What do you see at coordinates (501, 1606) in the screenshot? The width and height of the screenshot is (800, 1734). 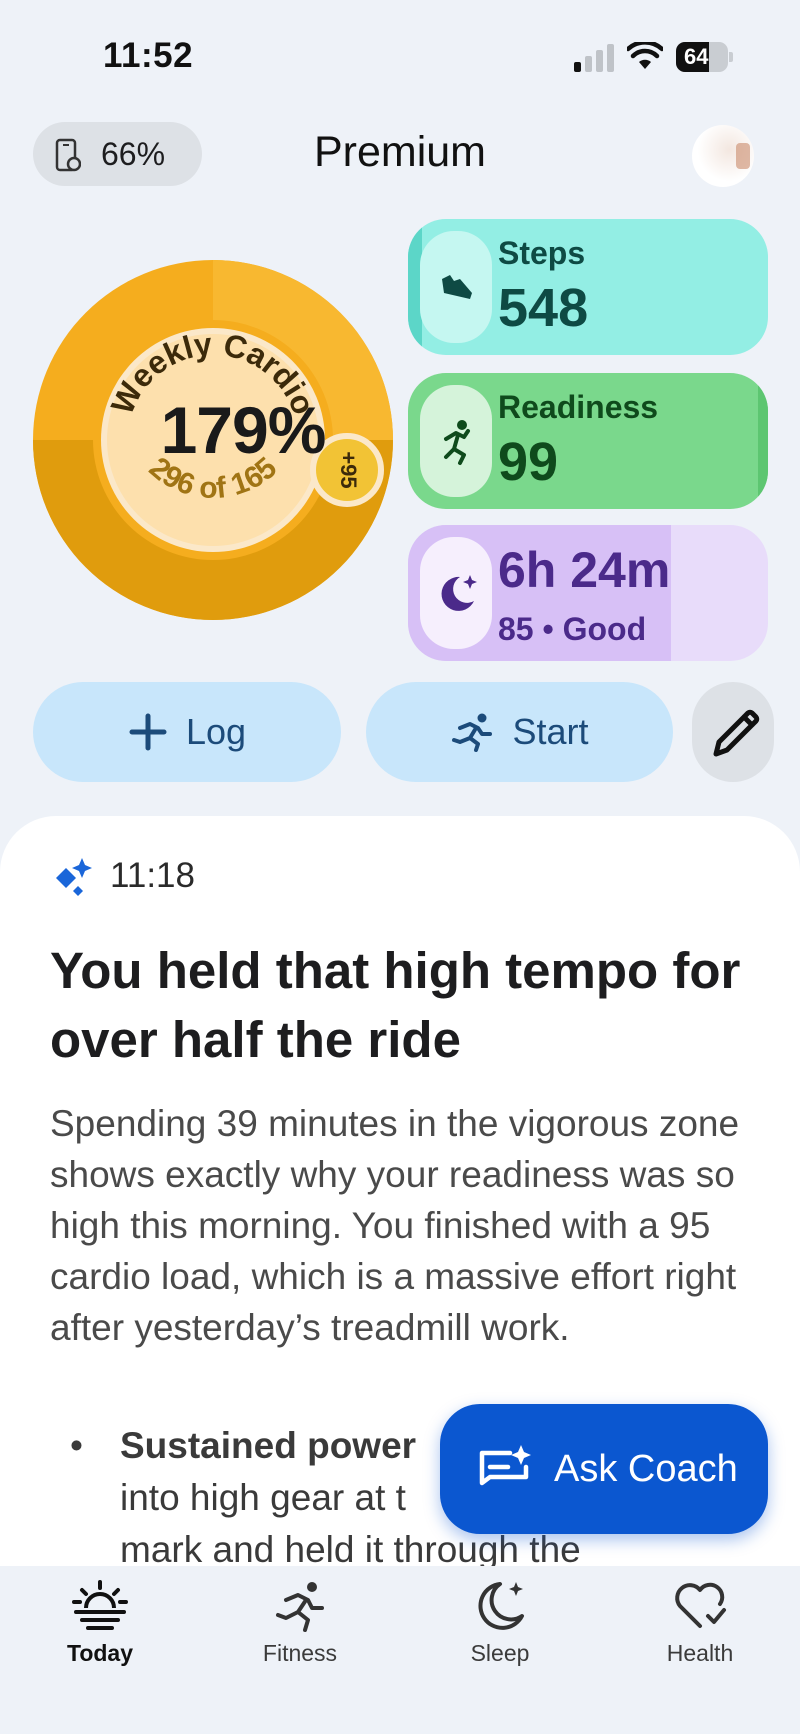 I see `moon-star-icon` at bounding box center [501, 1606].